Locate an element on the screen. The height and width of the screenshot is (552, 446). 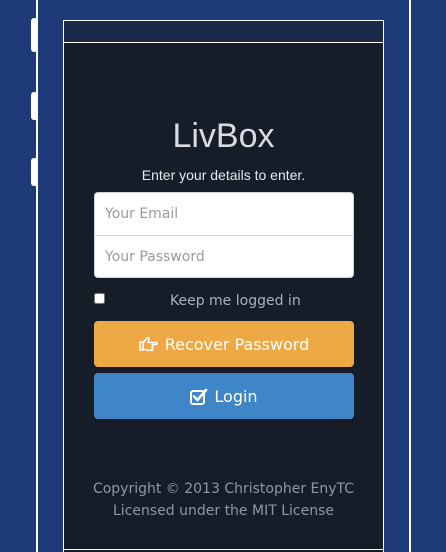
copyright-text: Copyright © 2013 Christopher EnyTC is located at coordinates (223, 489).